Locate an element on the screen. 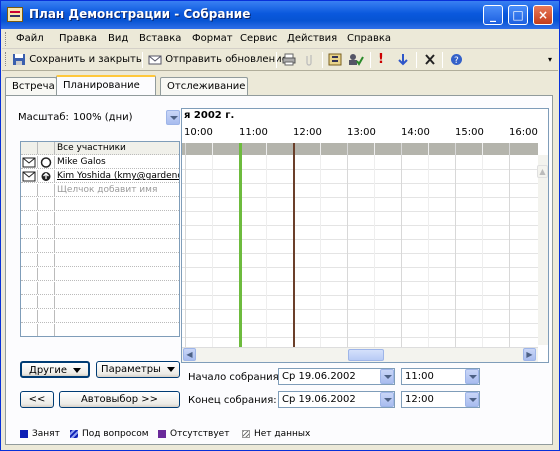 This screenshot has height=451, width=560. close-button: × is located at coordinates (543, 15).